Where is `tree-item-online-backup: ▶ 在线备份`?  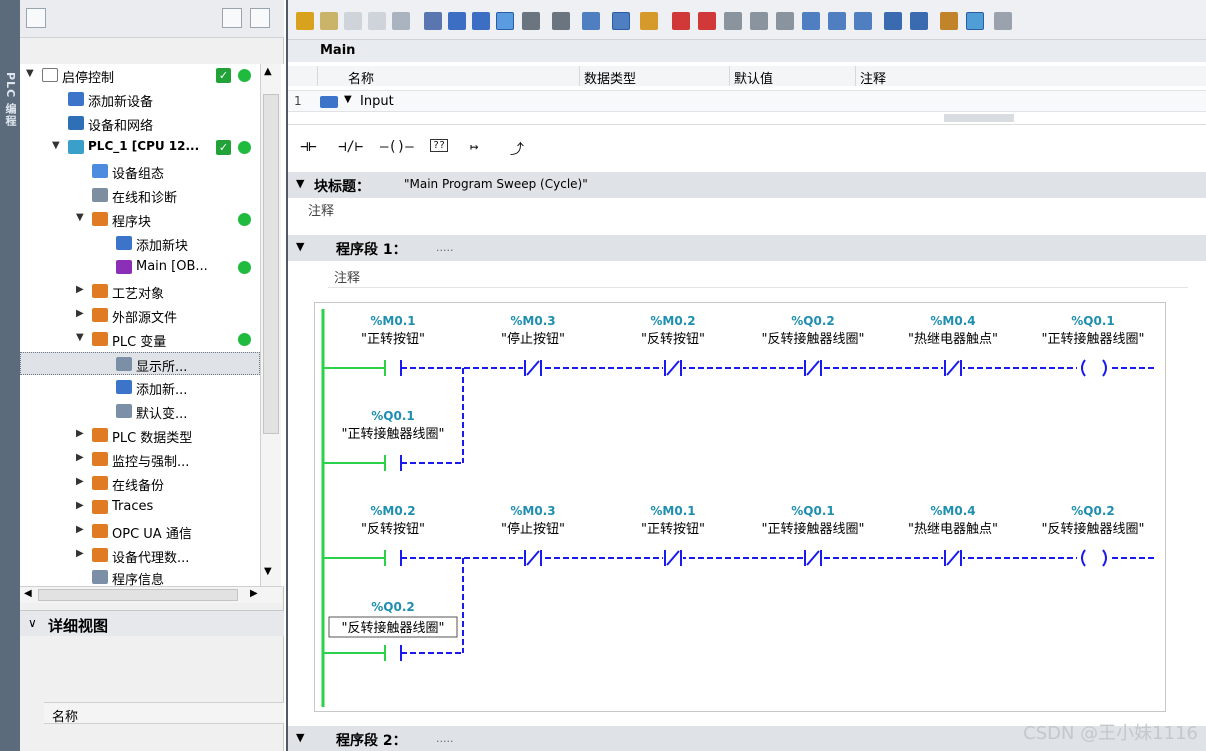 tree-item-online-backup: ▶ 在线备份 is located at coordinates (140, 483).